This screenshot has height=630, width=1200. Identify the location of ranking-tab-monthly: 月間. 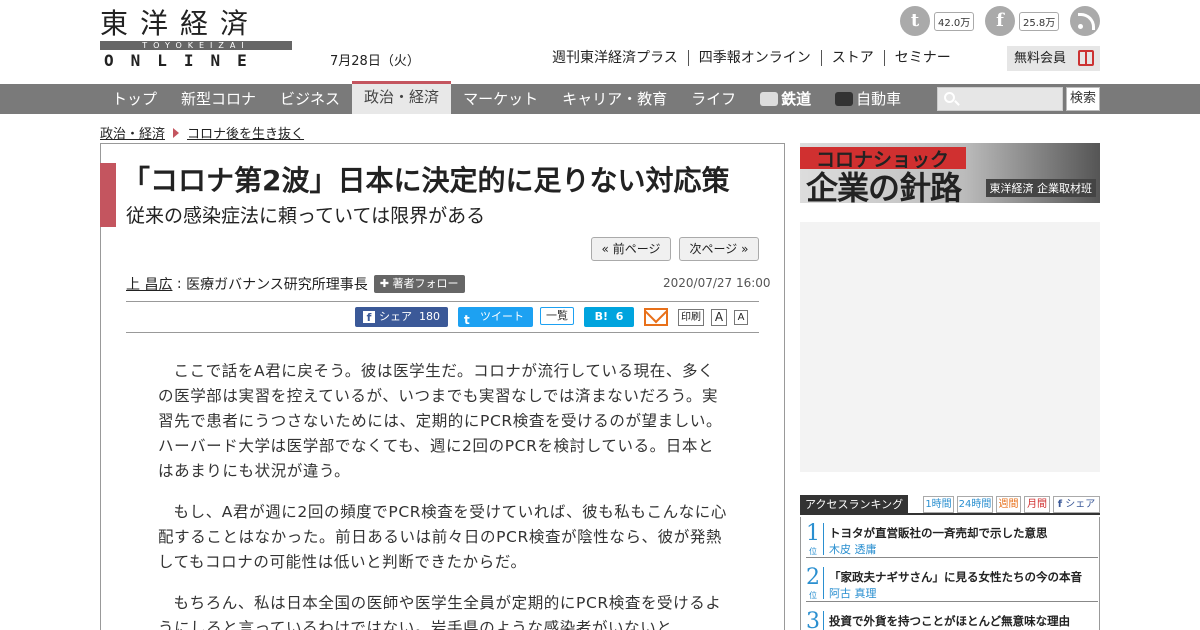
(1037, 504).